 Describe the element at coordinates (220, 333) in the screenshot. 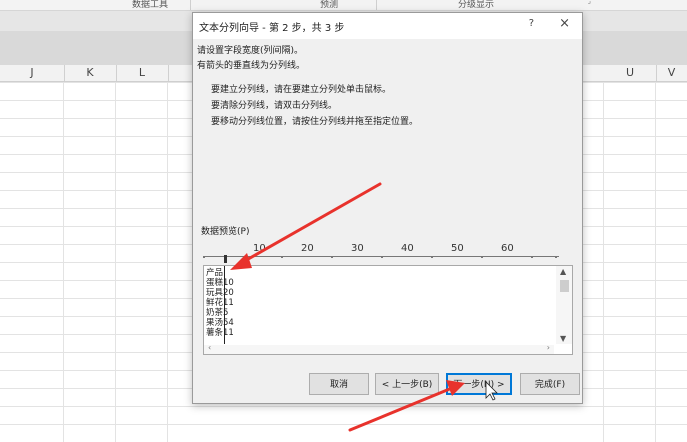

I see `preview-row: 薯条11` at that location.